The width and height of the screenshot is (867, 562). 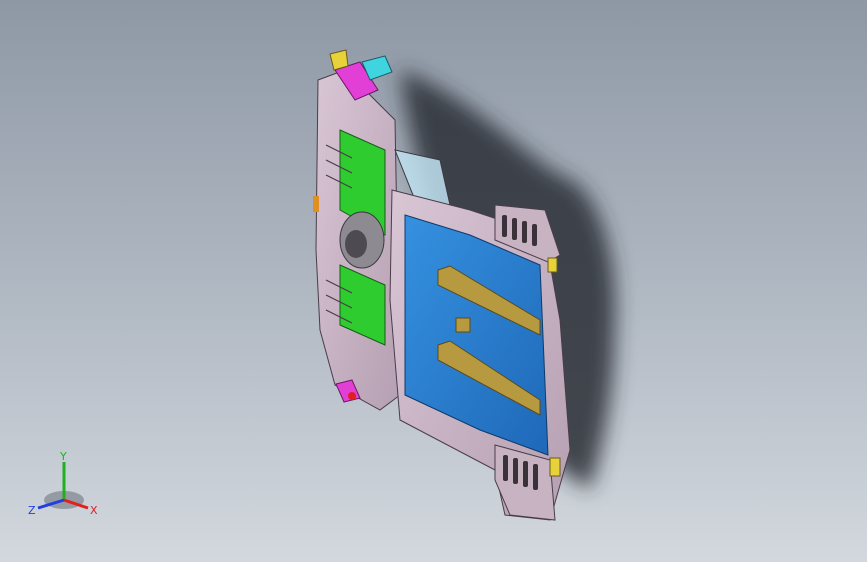 What do you see at coordinates (356, 244) in the screenshot?
I see `center-hole` at bounding box center [356, 244].